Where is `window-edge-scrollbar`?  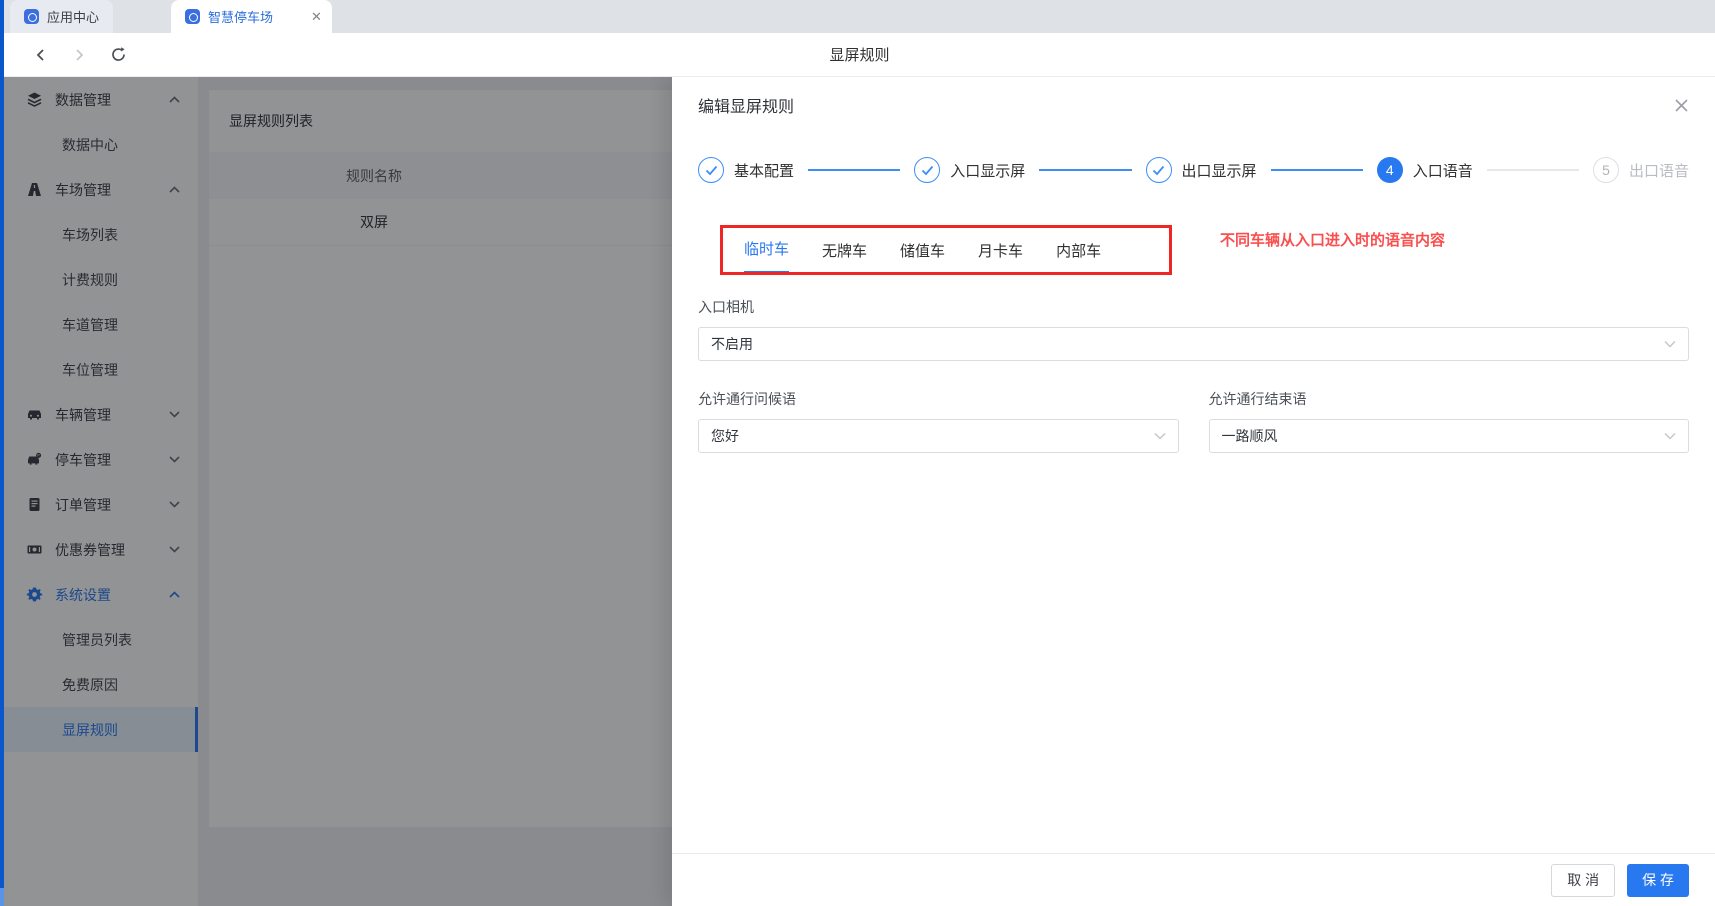 window-edge-scrollbar is located at coordinates (2, 453).